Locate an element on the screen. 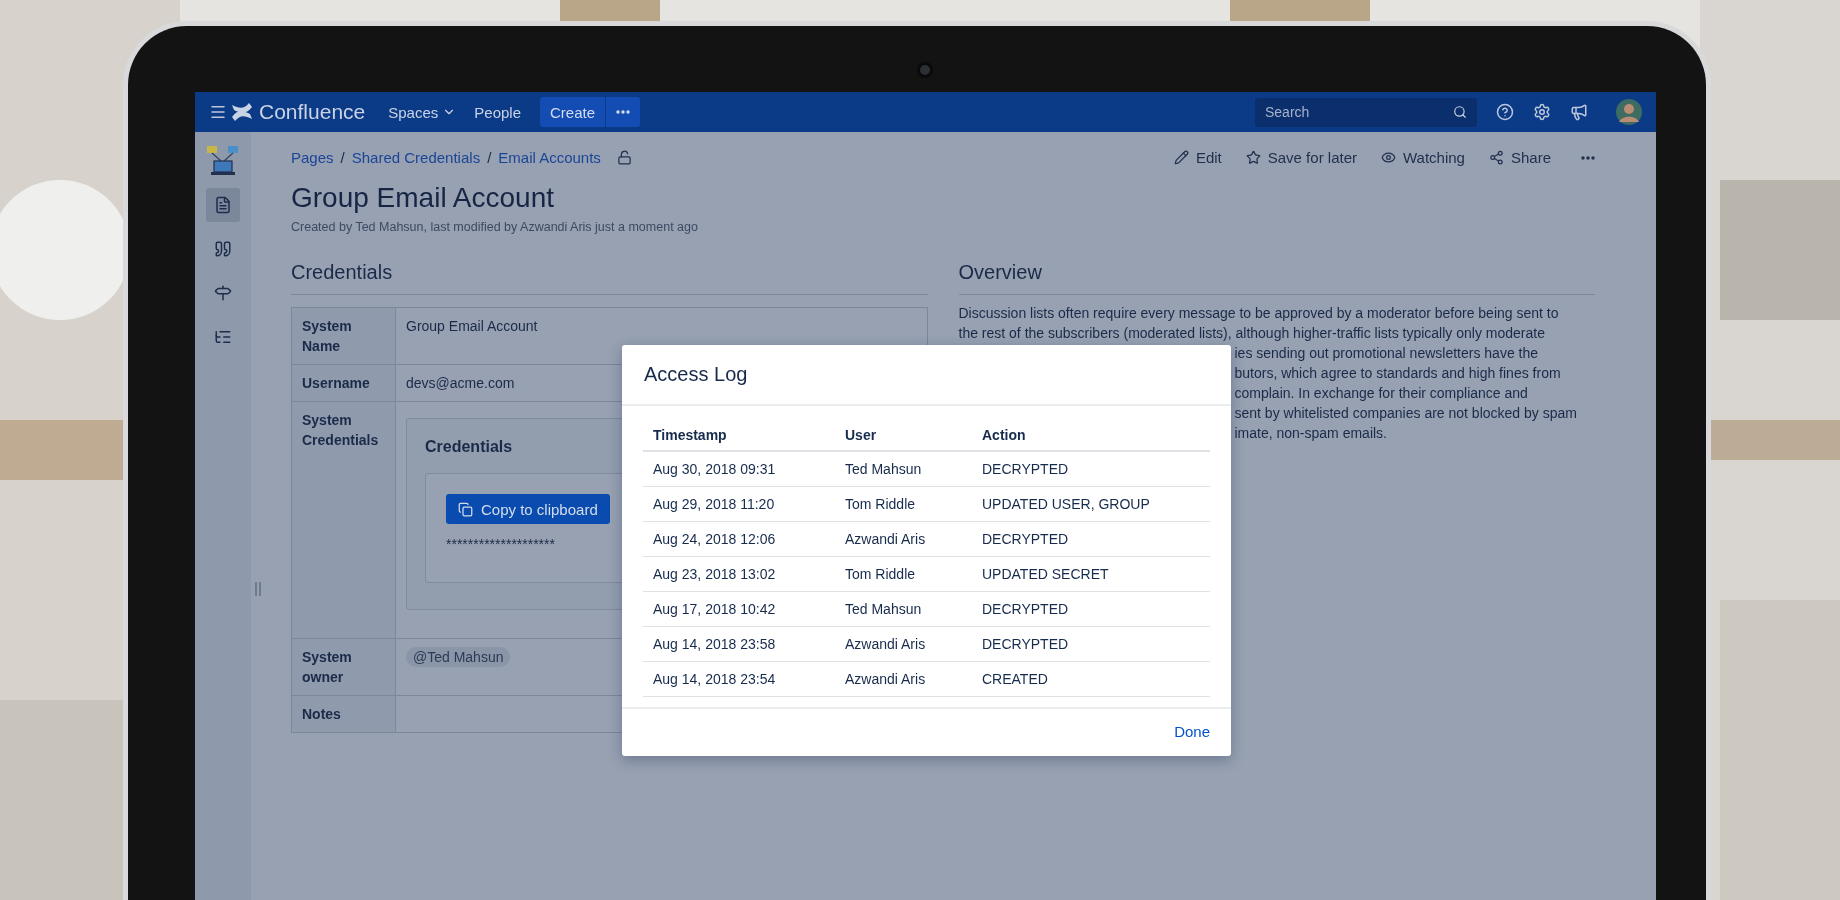  row-label: System Name is located at coordinates (343, 336).